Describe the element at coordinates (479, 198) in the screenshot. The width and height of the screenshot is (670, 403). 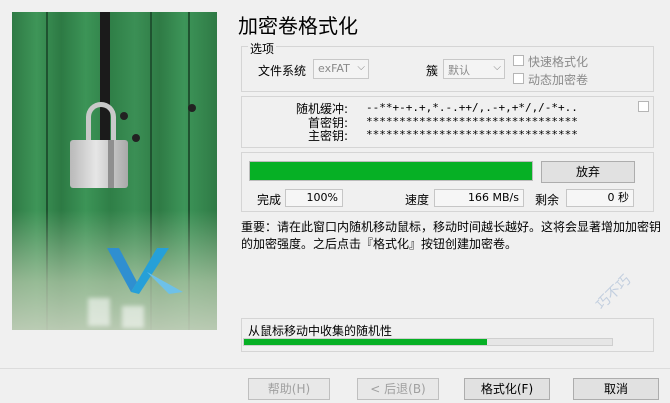
I see `speed-value: 166 MB/s` at that location.